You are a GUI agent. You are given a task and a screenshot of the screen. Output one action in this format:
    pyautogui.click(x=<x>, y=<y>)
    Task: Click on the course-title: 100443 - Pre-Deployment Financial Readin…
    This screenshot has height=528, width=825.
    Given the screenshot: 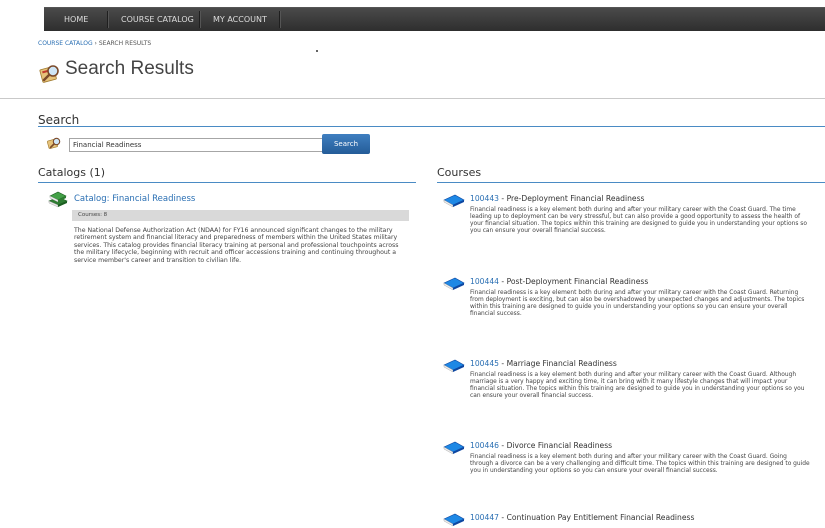 What is the action you would take?
    pyautogui.click(x=557, y=198)
    